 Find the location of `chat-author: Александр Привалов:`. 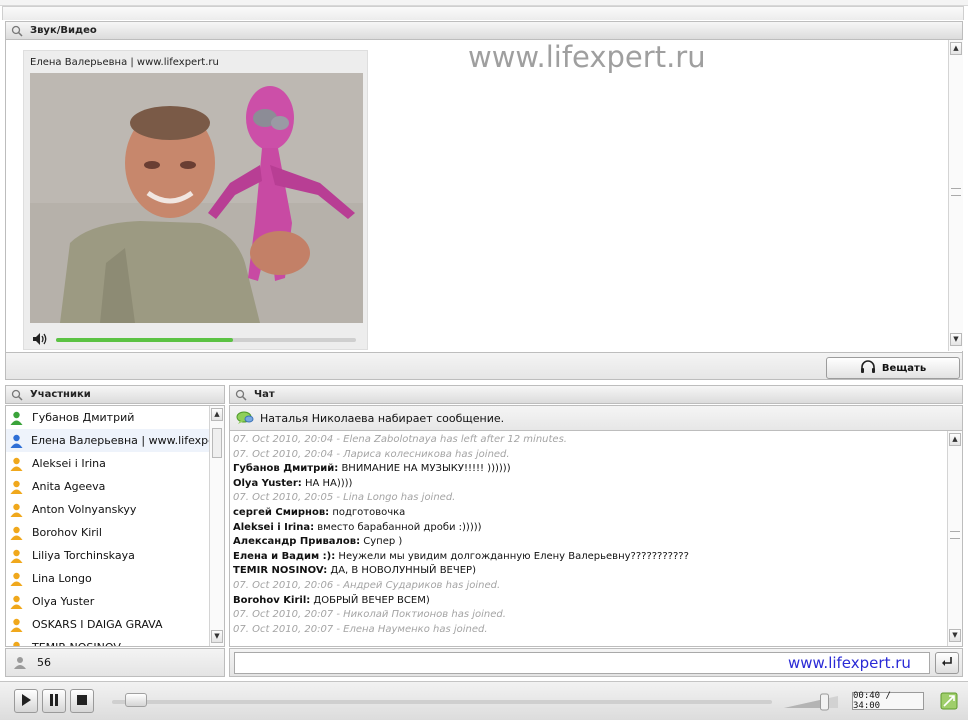

chat-author: Александр Привалов: is located at coordinates (296, 541).